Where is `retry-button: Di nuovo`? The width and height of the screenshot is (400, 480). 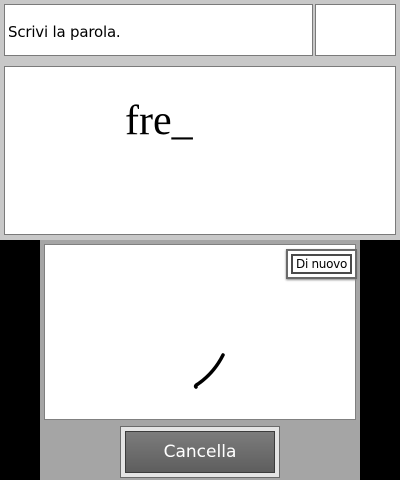 retry-button: Di nuovo is located at coordinates (321, 264).